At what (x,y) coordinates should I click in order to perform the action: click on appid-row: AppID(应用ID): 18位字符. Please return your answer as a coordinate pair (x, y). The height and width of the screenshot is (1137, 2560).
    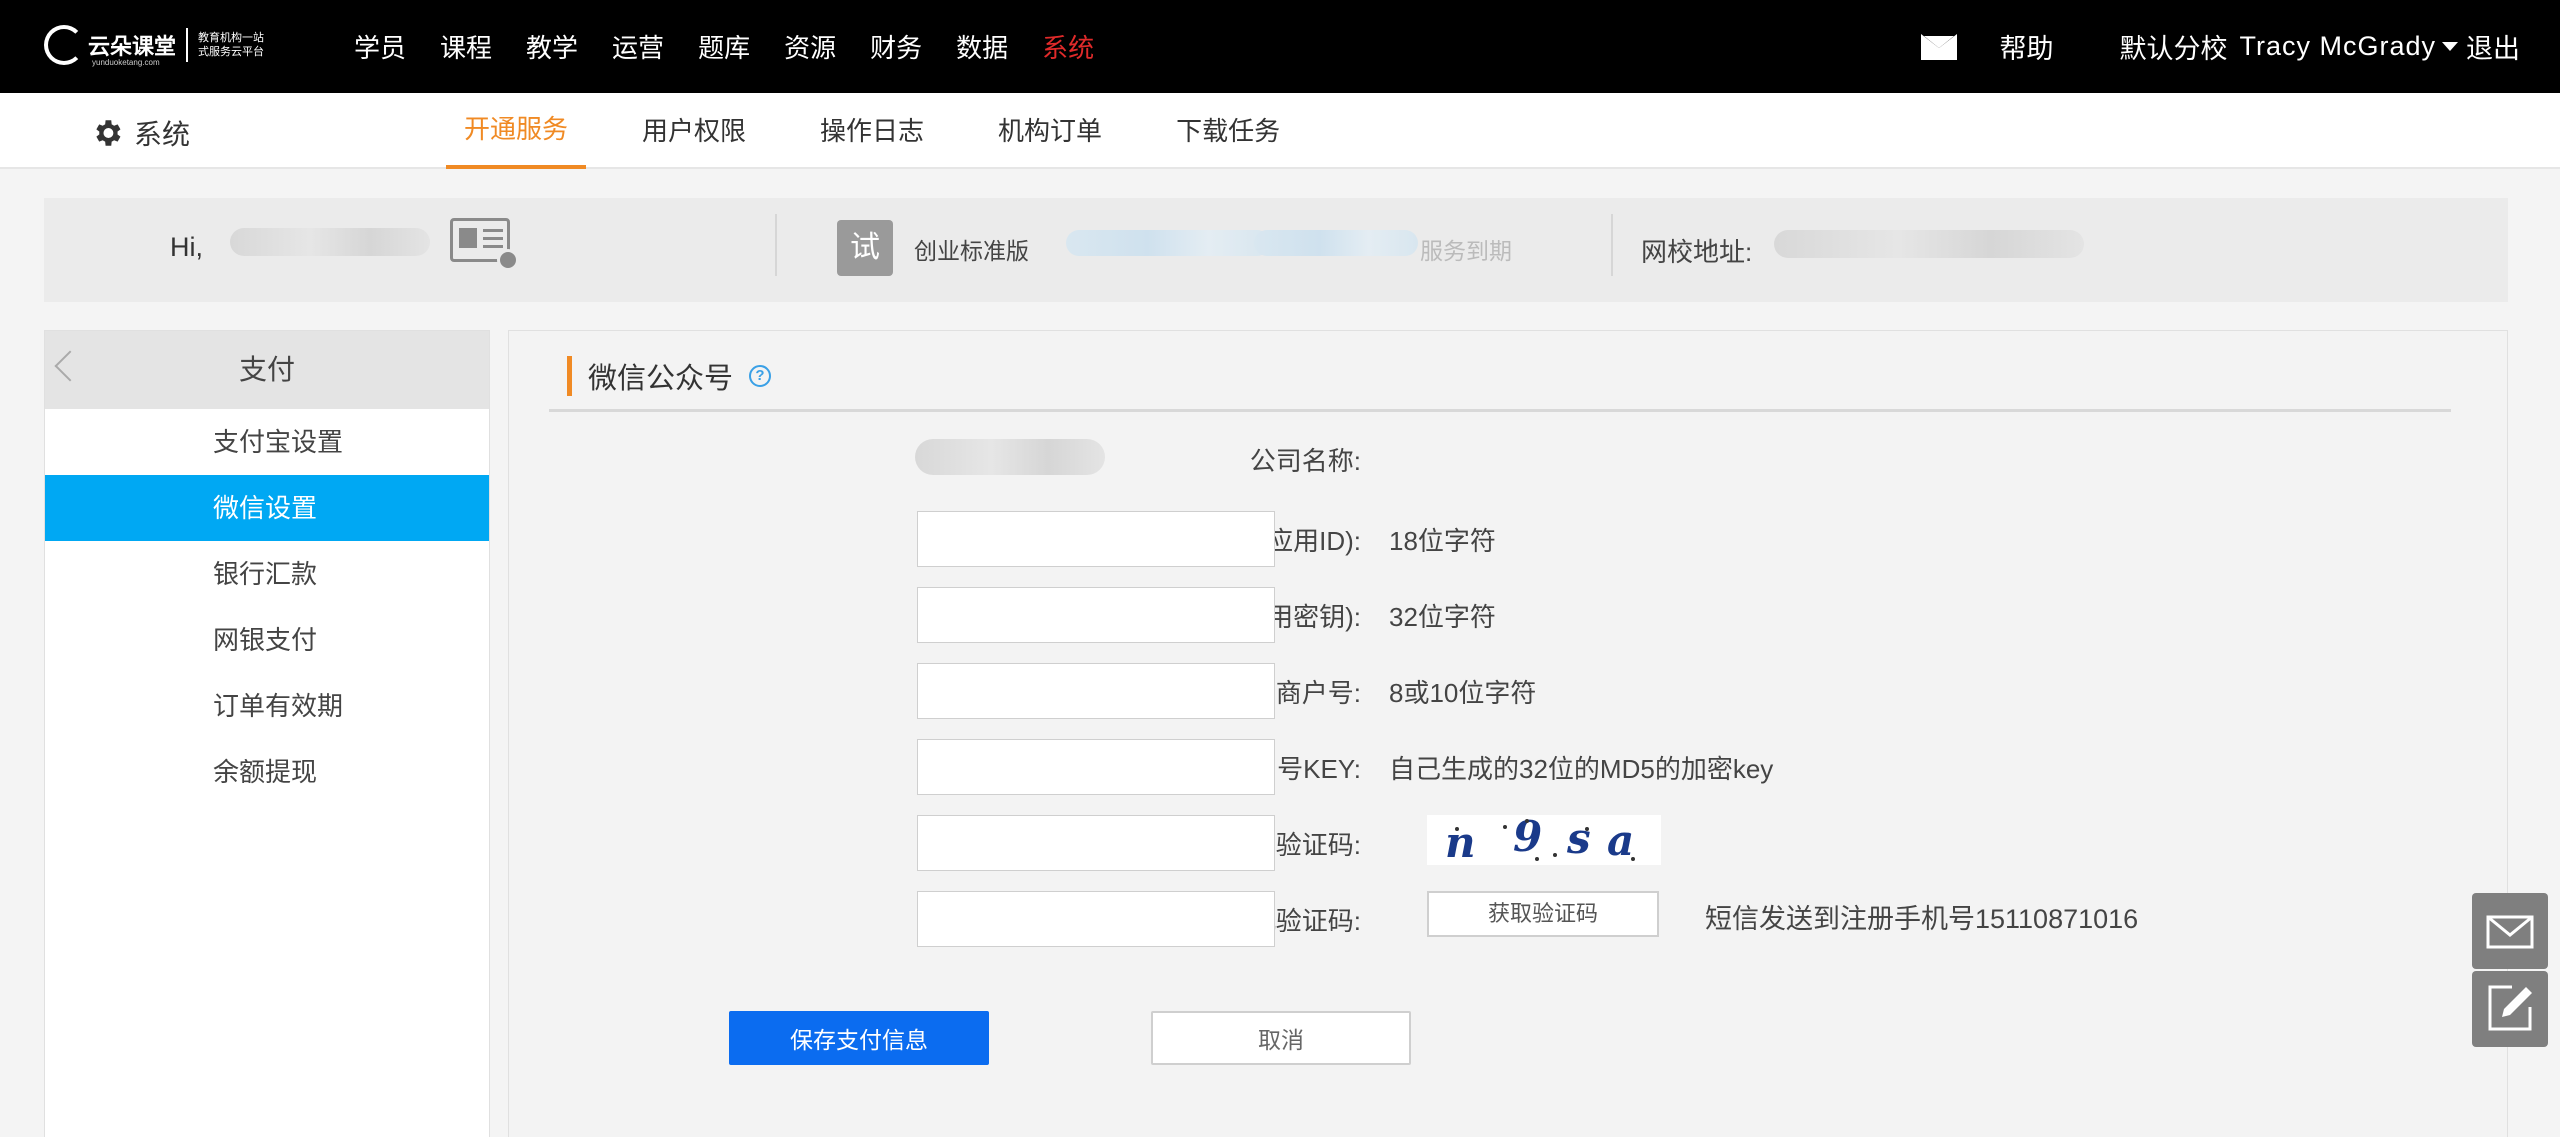
    Looking at the image, I should click on (1509, 539).